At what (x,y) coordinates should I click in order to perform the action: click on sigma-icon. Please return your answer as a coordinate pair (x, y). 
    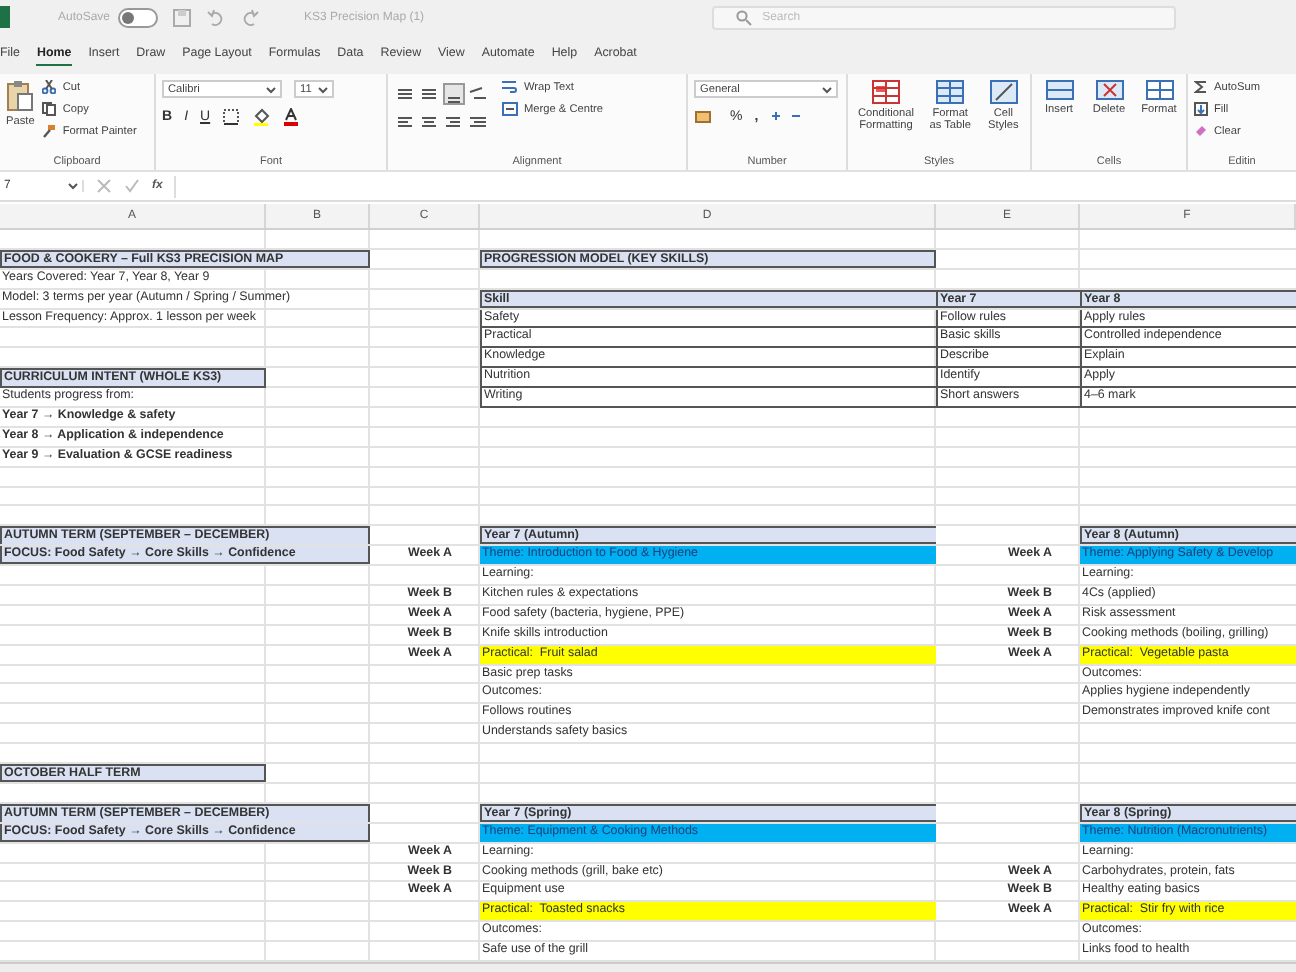
    Looking at the image, I should click on (1201, 87).